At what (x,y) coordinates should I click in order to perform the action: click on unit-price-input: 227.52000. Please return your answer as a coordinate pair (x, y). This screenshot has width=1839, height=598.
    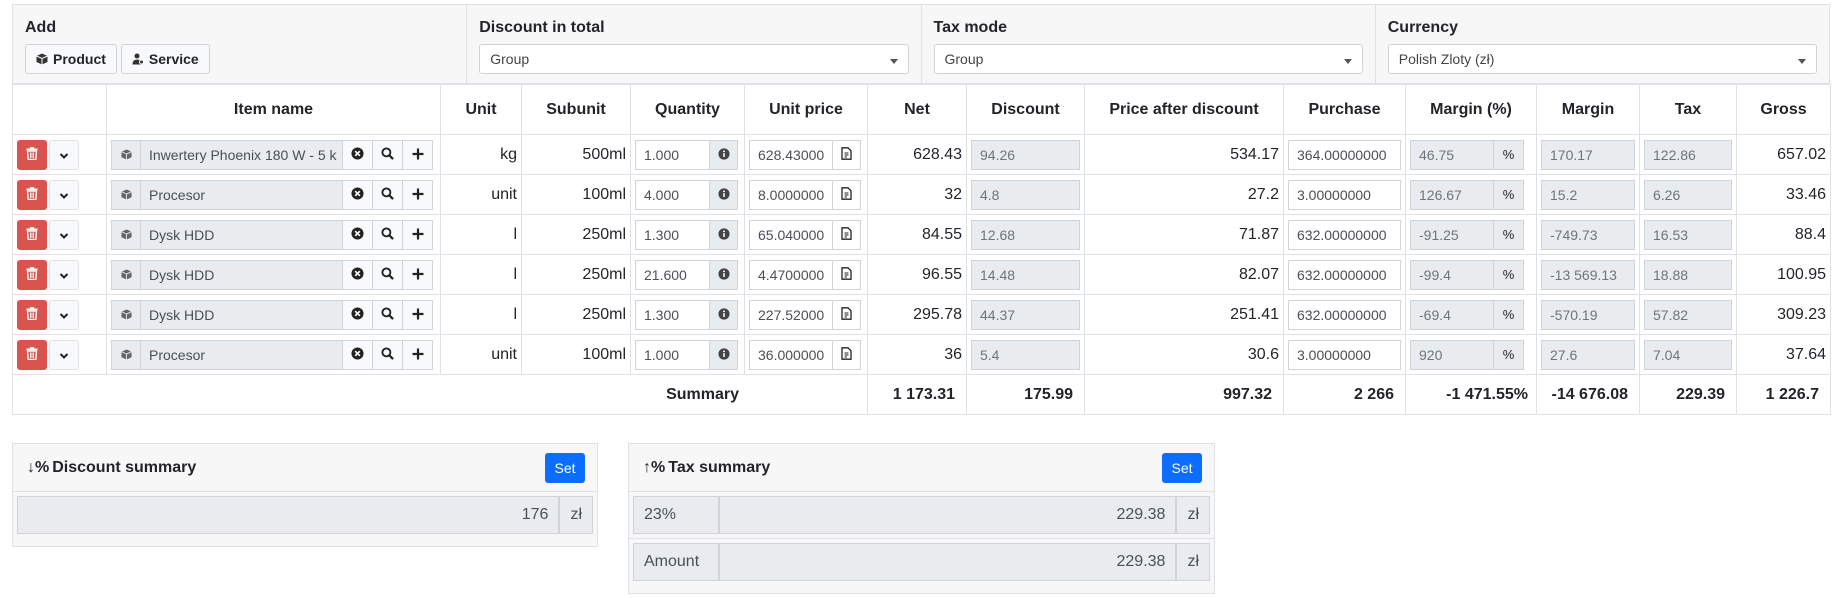
    Looking at the image, I should click on (791, 314).